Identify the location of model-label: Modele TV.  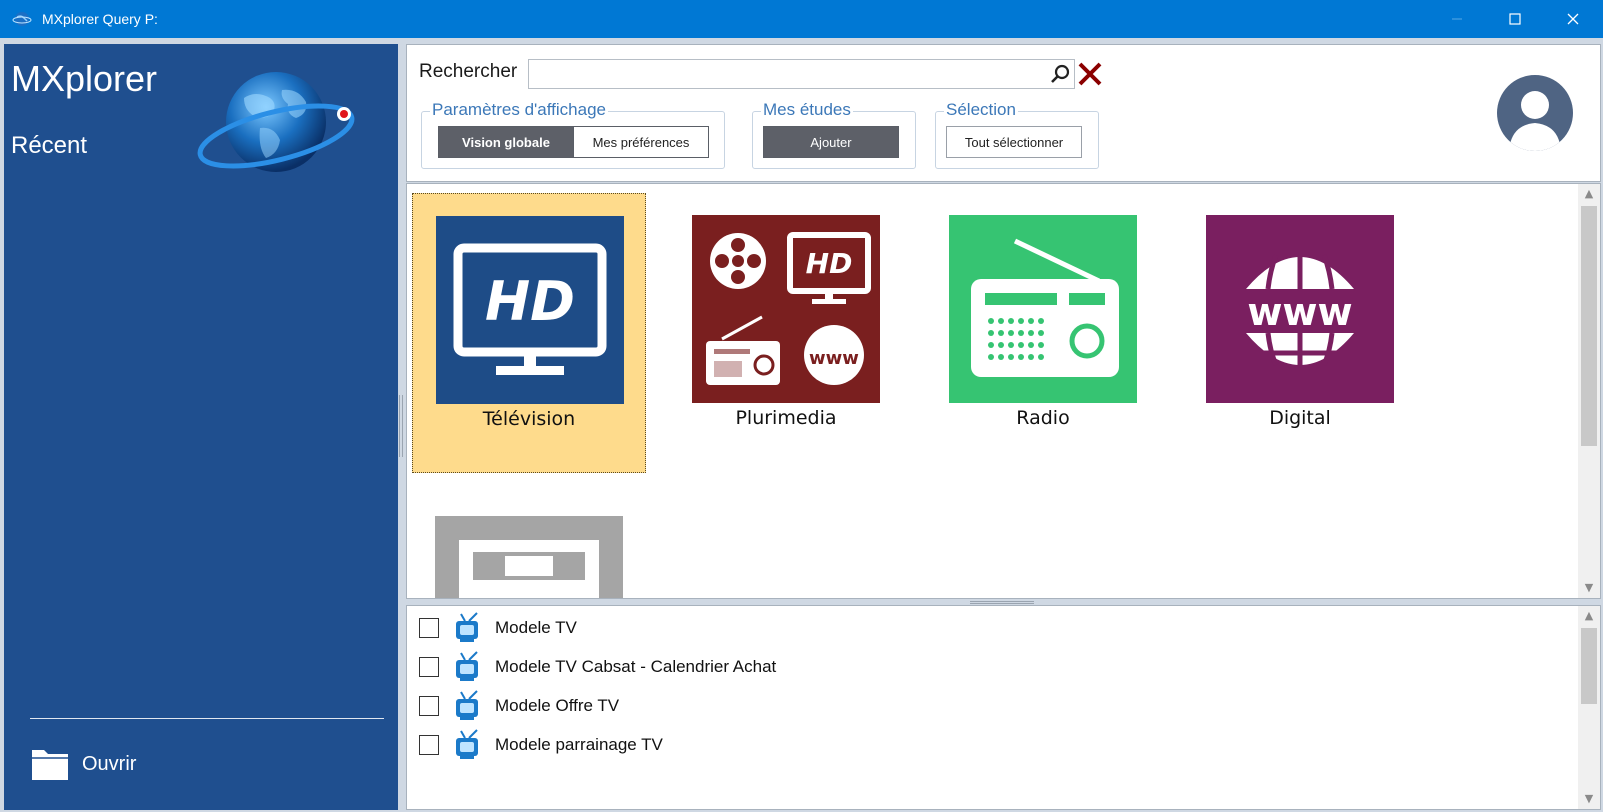
(536, 627).